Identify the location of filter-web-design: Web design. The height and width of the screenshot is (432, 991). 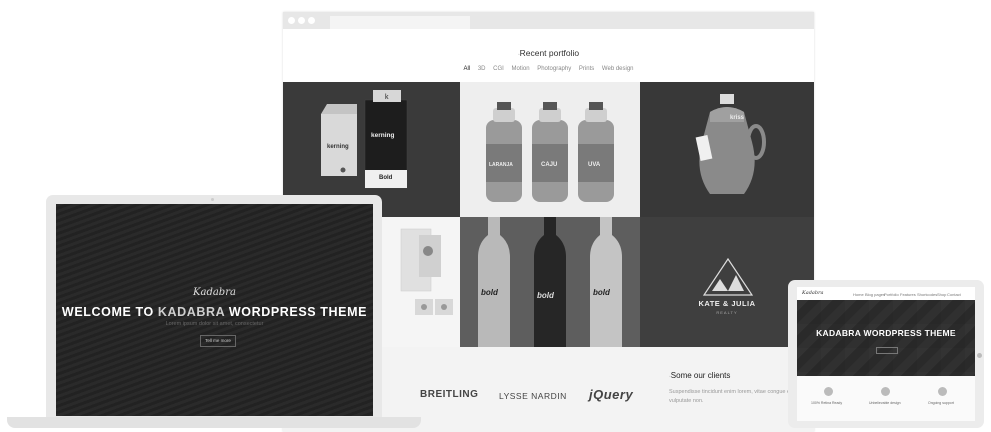
(618, 69).